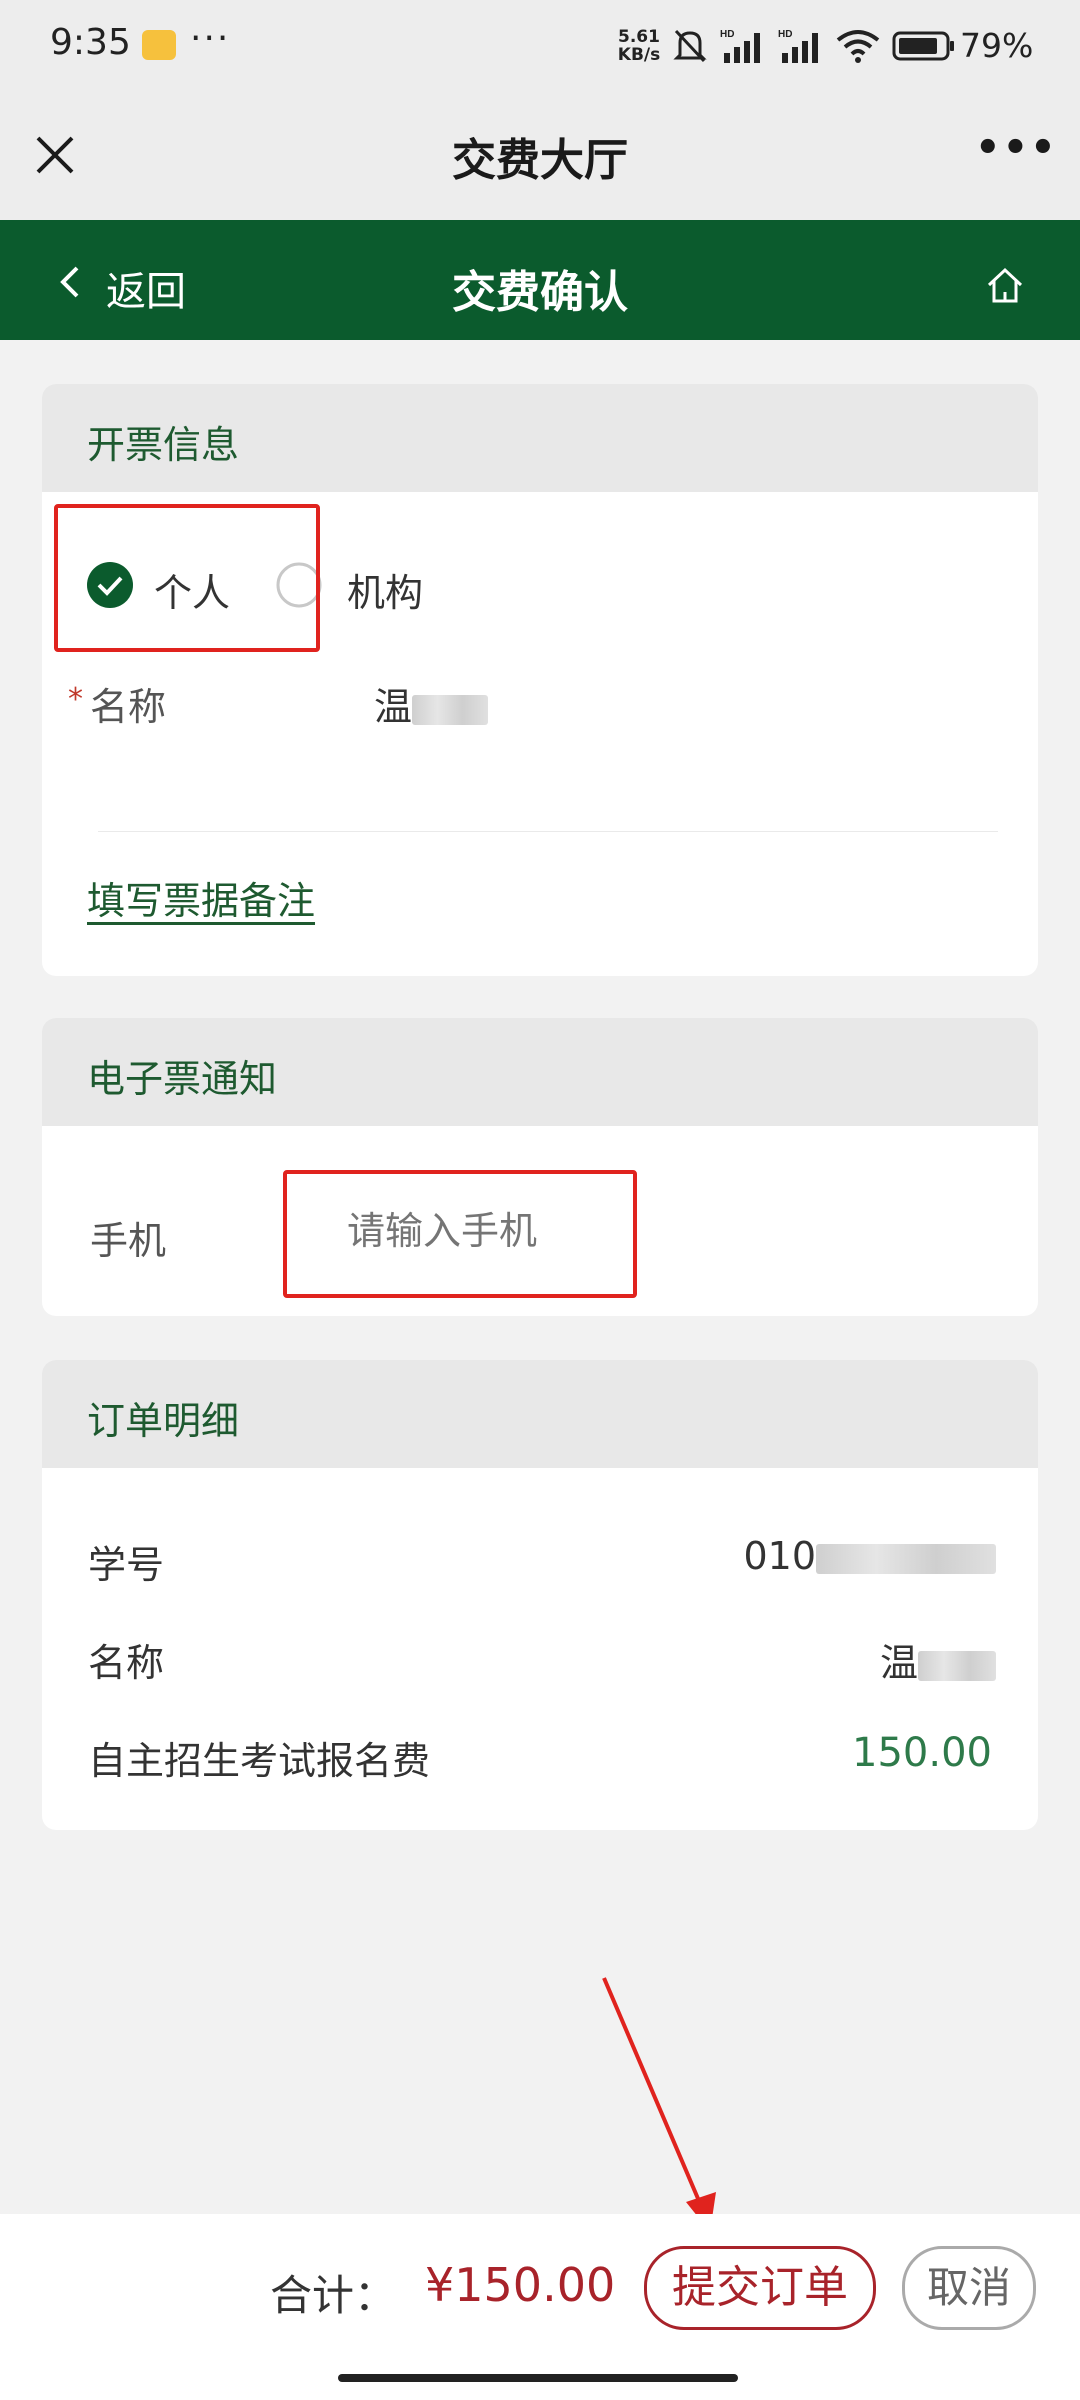 The image size is (1080, 2400). I want to click on wechat-page-title: 交费大厅, so click(540, 160).